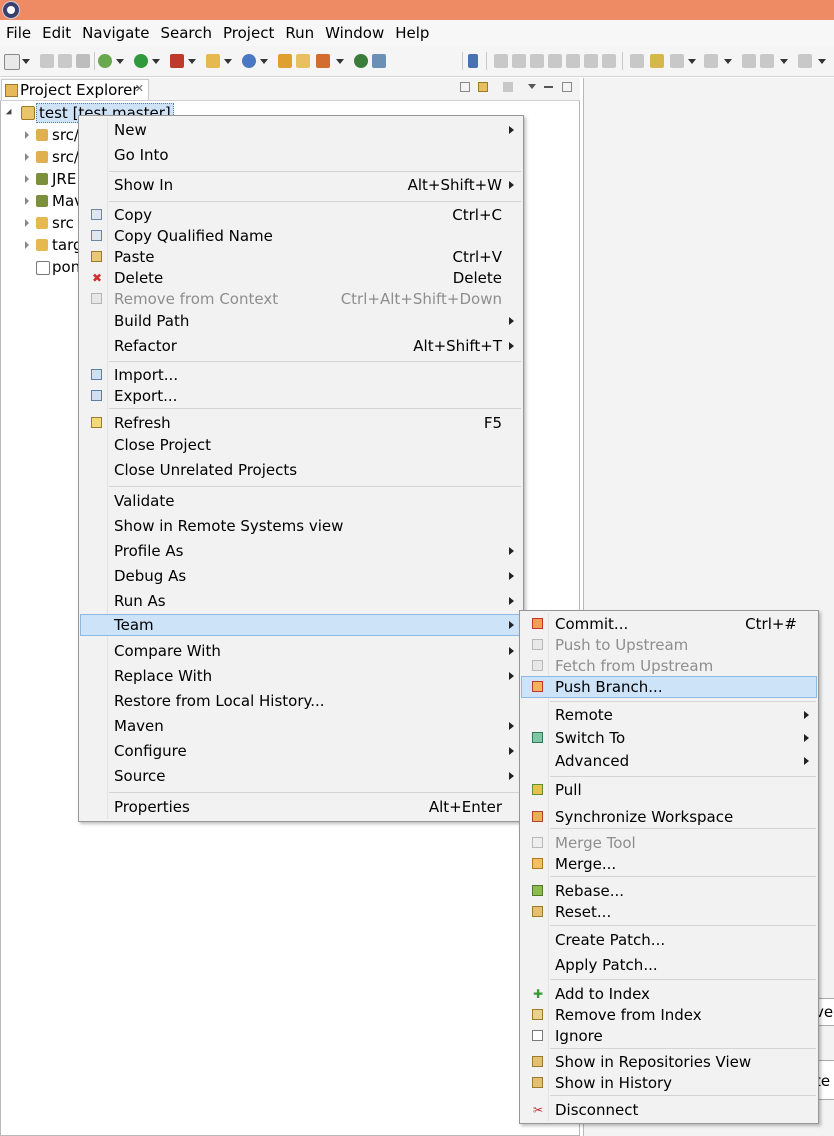  What do you see at coordinates (669, 738) in the screenshot?
I see `team-menu-item-switch-to: Switch To` at bounding box center [669, 738].